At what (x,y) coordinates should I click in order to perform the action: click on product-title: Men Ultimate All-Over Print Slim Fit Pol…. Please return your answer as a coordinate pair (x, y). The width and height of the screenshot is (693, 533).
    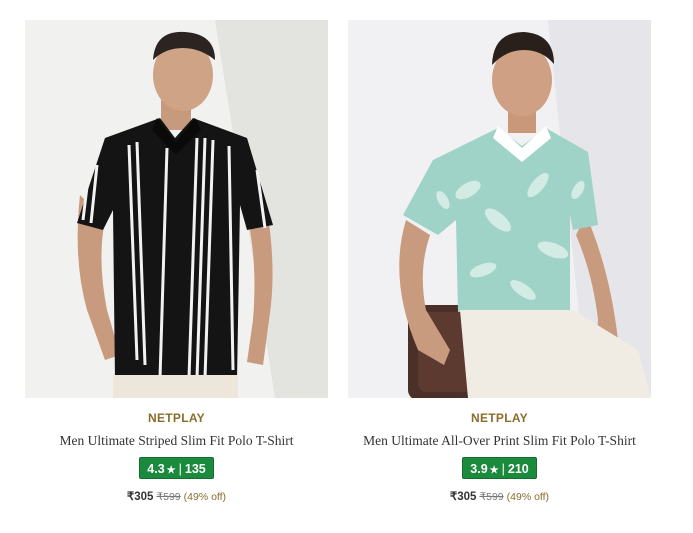
    Looking at the image, I should click on (499, 441).